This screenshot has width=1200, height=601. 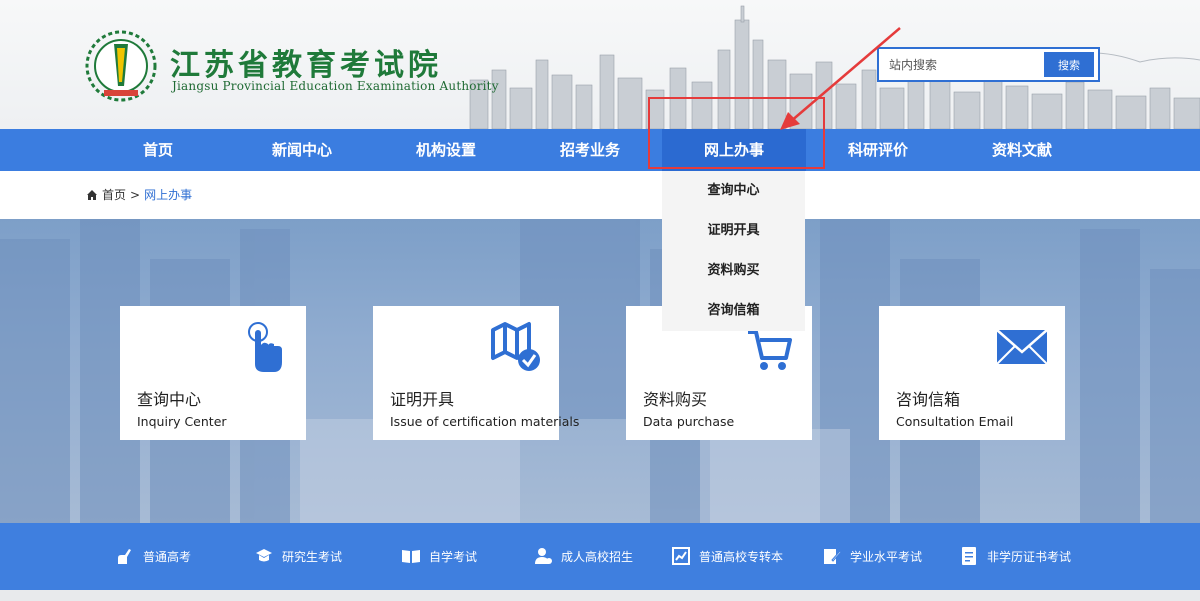 I want to click on card-title: 咨询信箱, so click(x=928, y=399).